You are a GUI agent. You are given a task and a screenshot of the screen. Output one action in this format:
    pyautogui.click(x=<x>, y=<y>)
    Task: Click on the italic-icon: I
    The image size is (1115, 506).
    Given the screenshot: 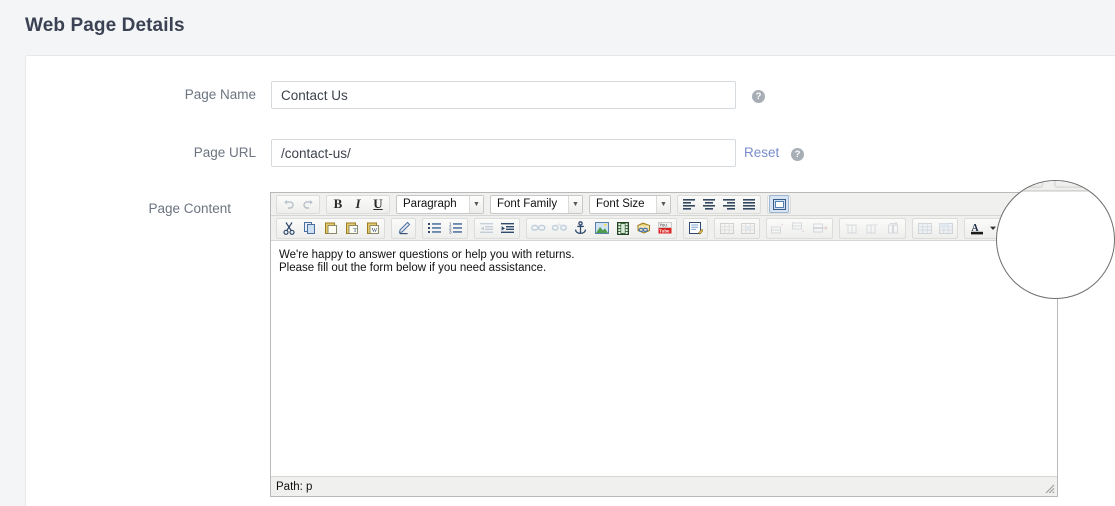 What is the action you would take?
    pyautogui.click(x=358, y=204)
    